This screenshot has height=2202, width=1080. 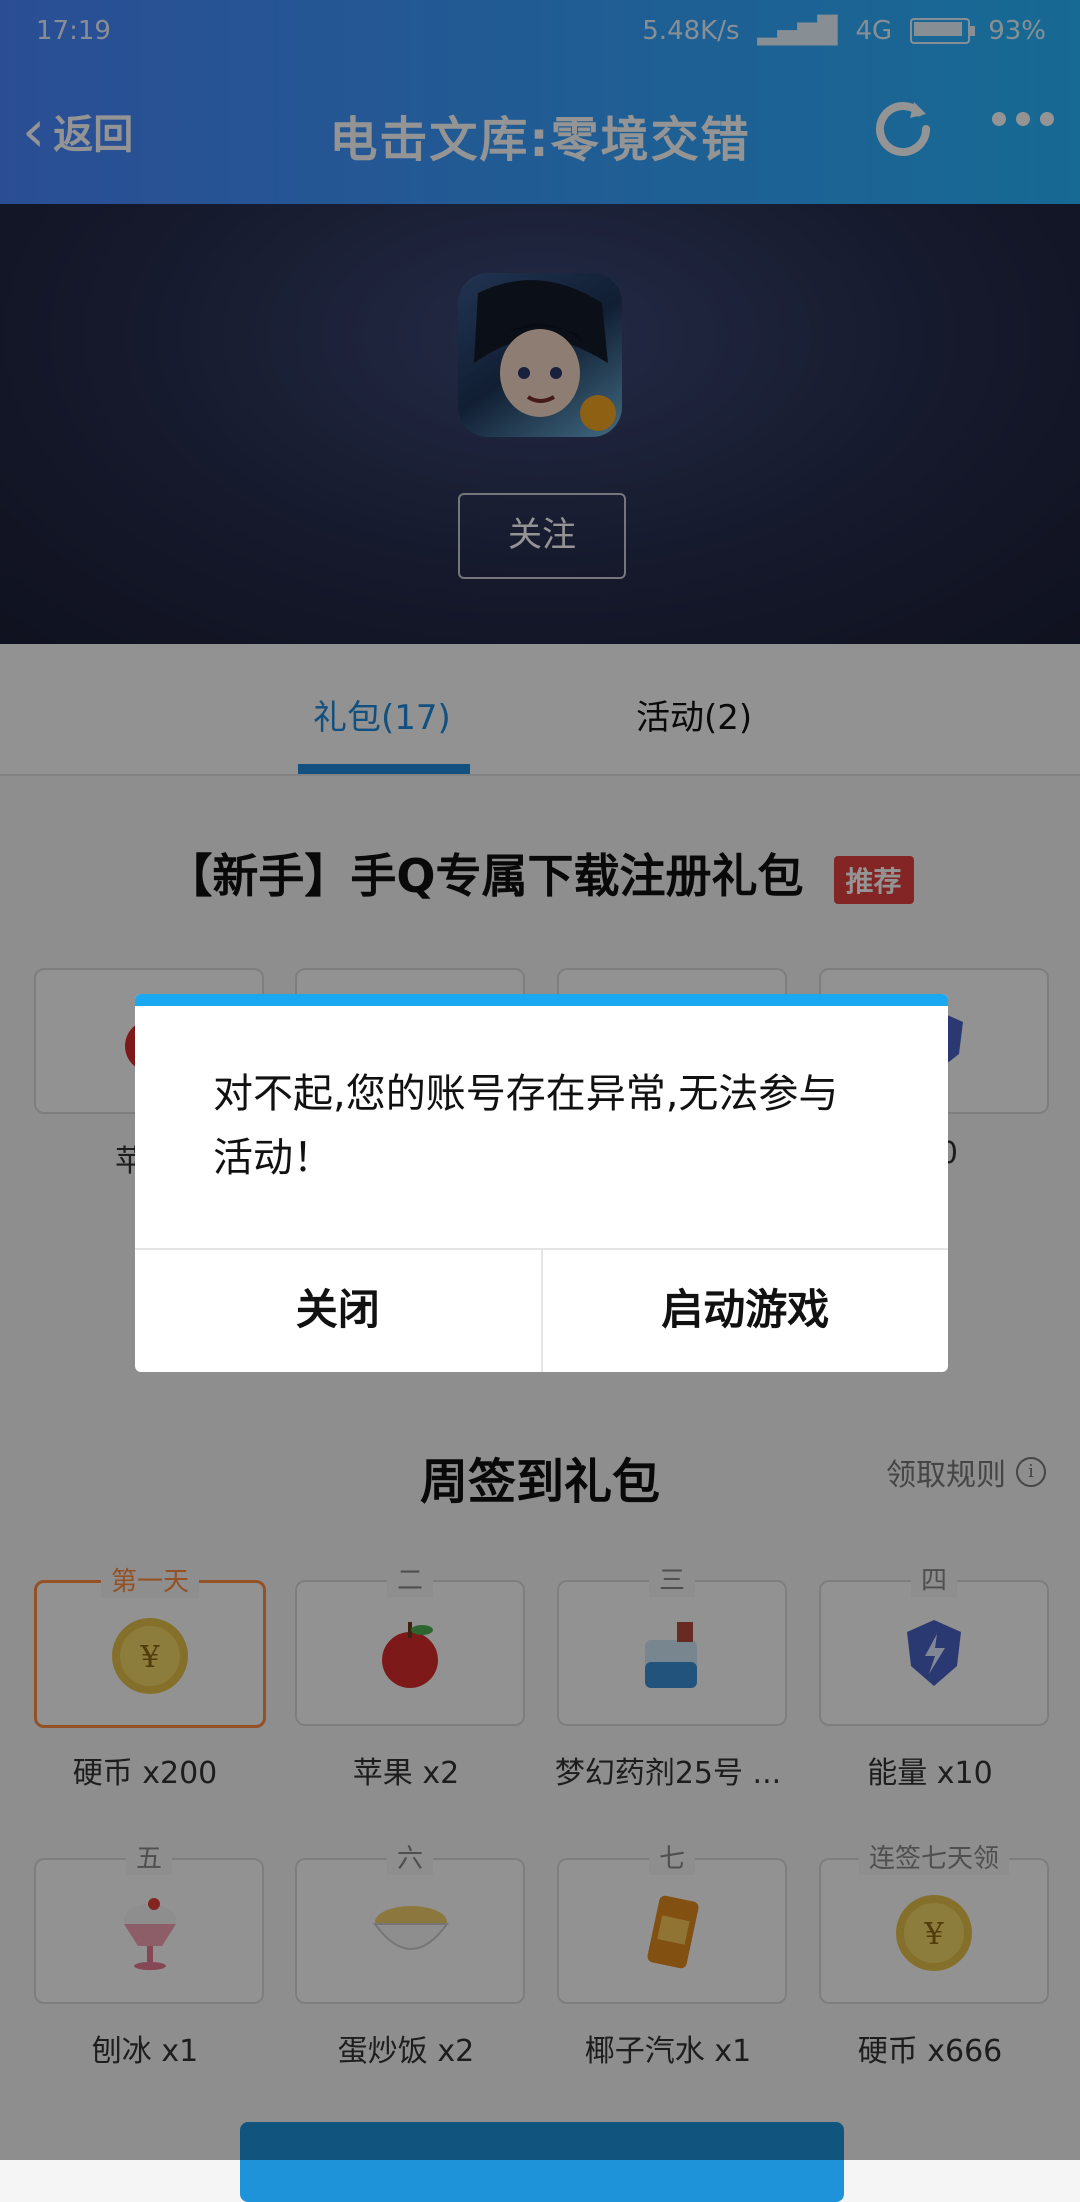 What do you see at coordinates (744, 1311) in the screenshot?
I see `launch-game-button: 启动游戏` at bounding box center [744, 1311].